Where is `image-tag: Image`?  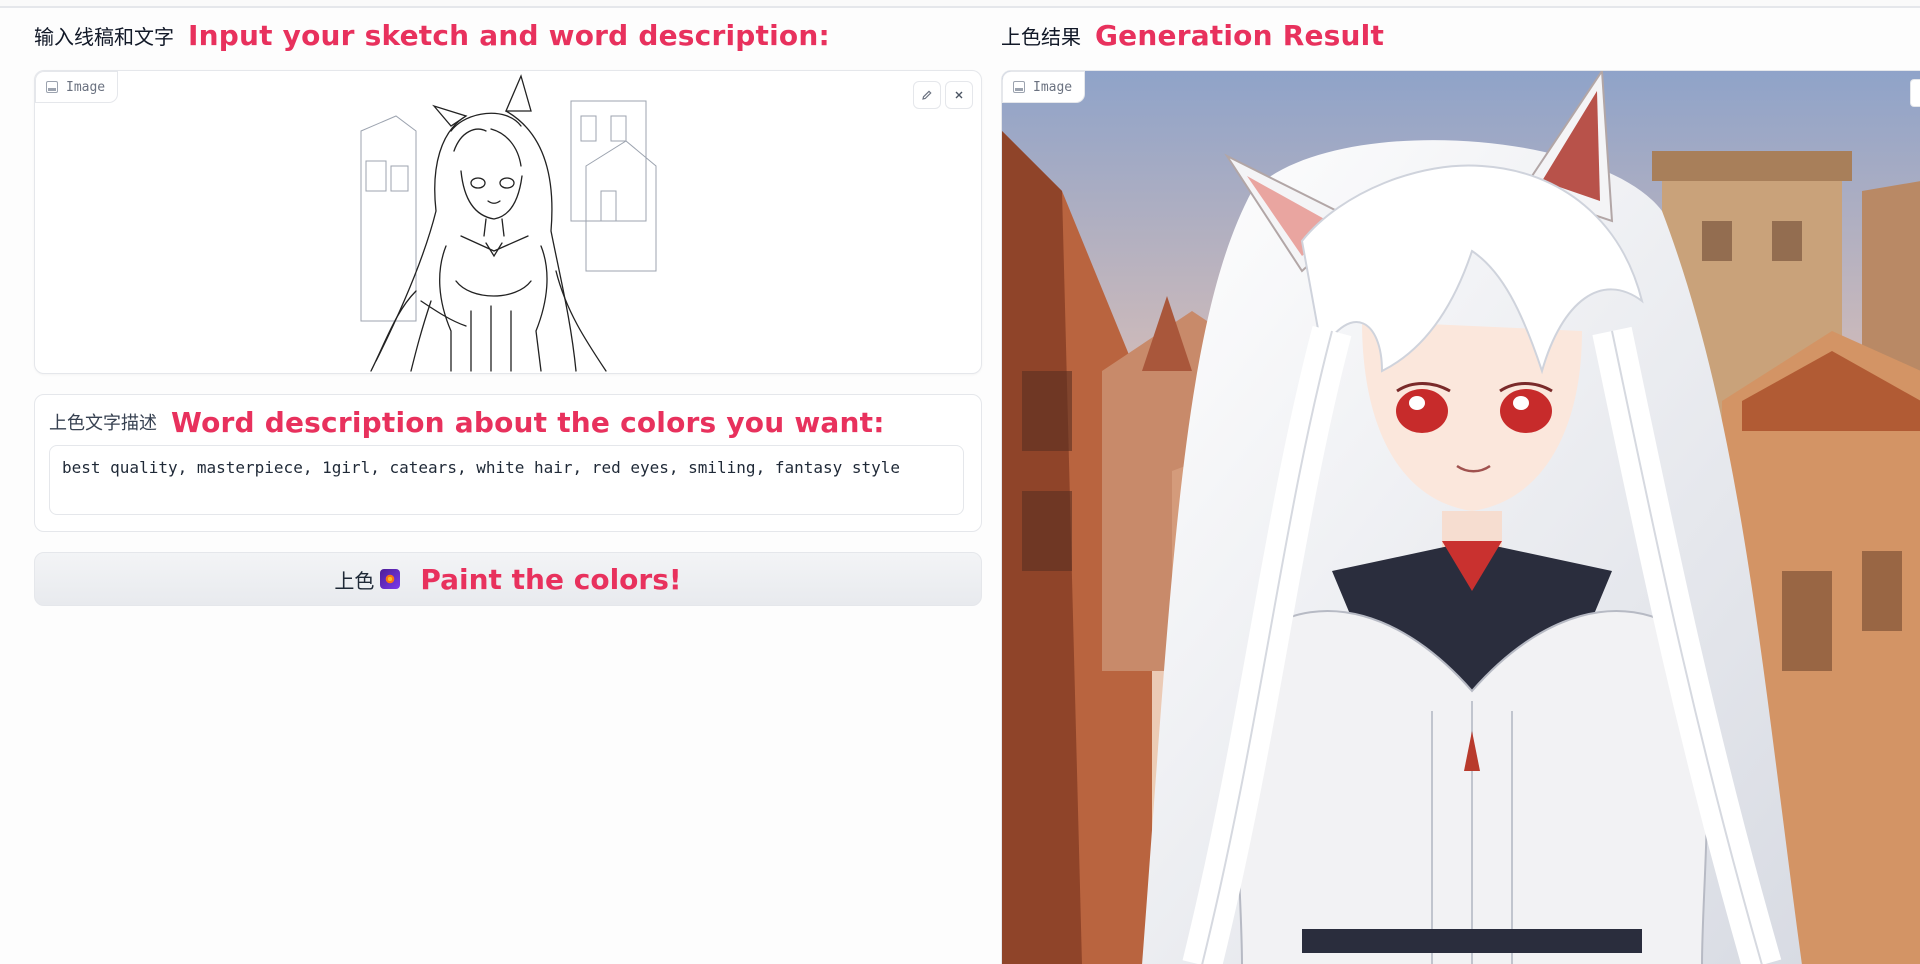
image-tag: Image is located at coordinates (77, 87).